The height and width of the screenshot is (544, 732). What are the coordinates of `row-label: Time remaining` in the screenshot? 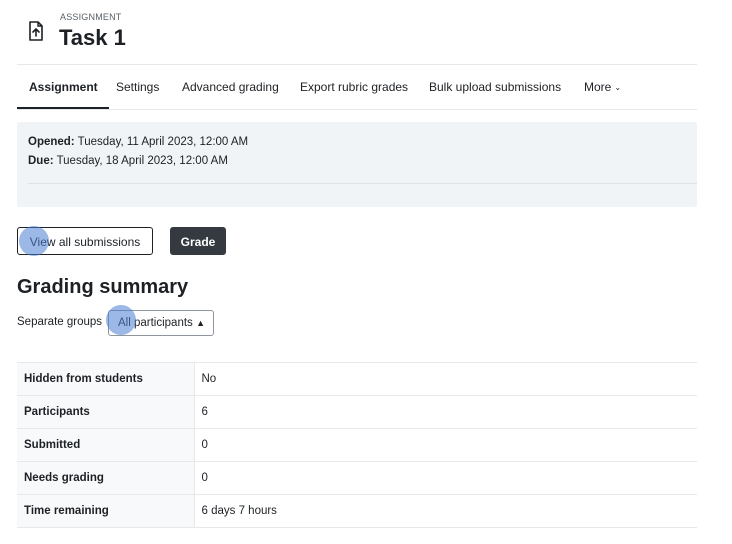 It's located at (106, 511).